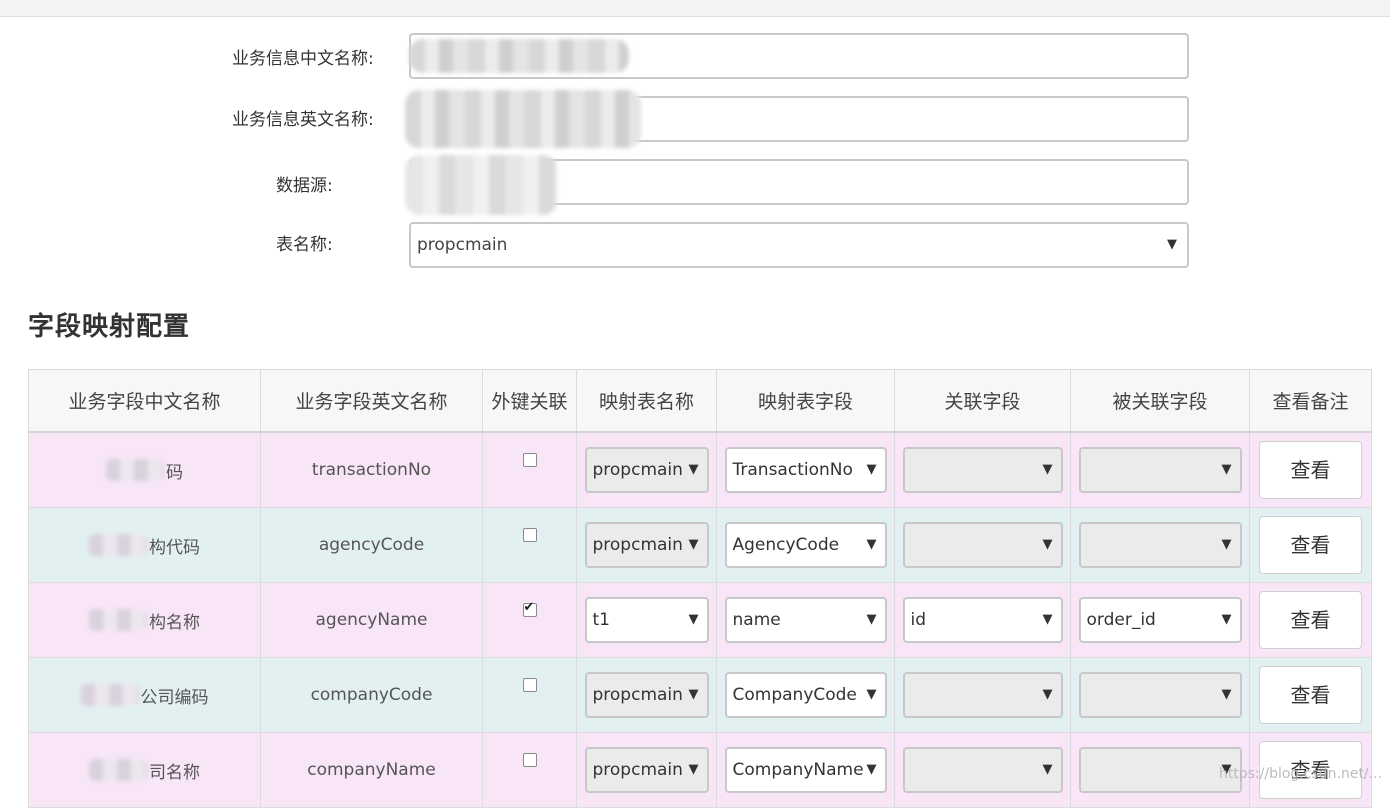  What do you see at coordinates (303, 120) in the screenshot?
I see `en-name-label: 业务信息英文名称:` at bounding box center [303, 120].